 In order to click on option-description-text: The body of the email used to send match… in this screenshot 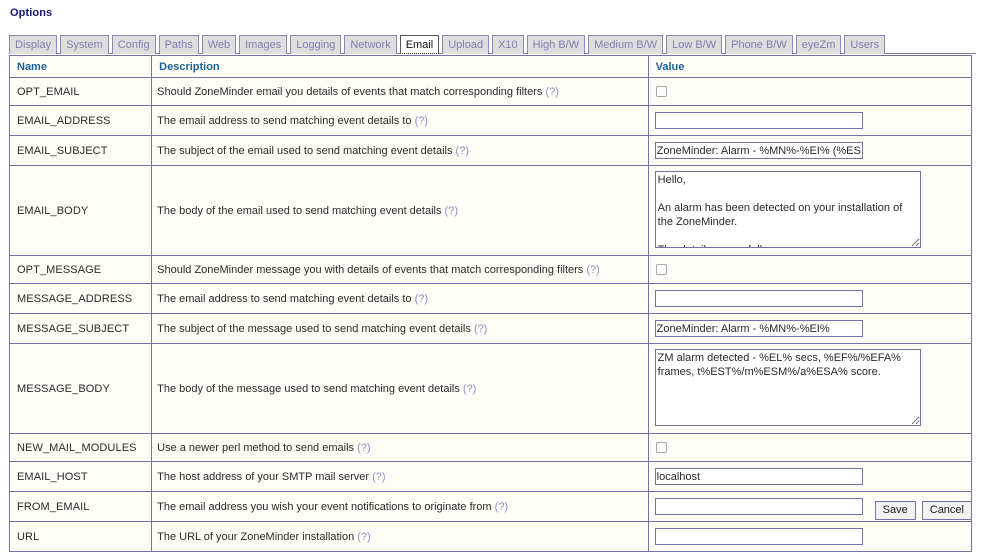, I will do `click(299, 210)`.